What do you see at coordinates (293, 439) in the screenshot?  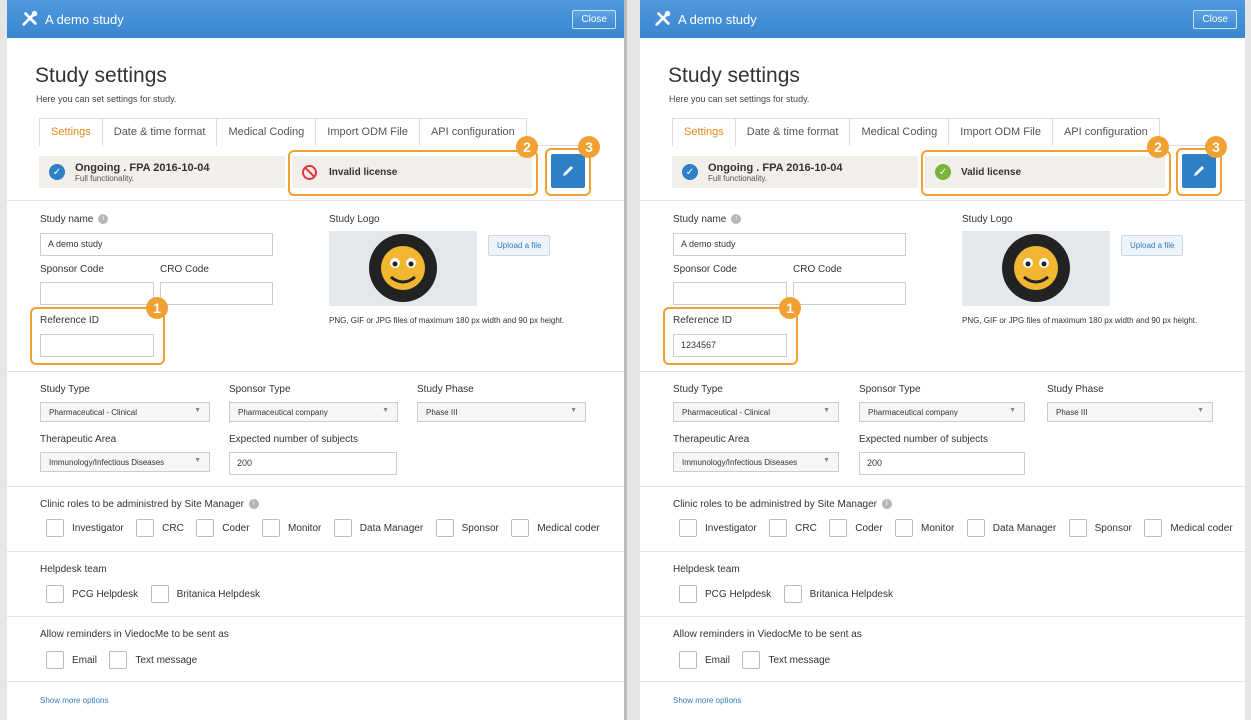 I see `expected-subjects-label: Expected number of subjects` at bounding box center [293, 439].